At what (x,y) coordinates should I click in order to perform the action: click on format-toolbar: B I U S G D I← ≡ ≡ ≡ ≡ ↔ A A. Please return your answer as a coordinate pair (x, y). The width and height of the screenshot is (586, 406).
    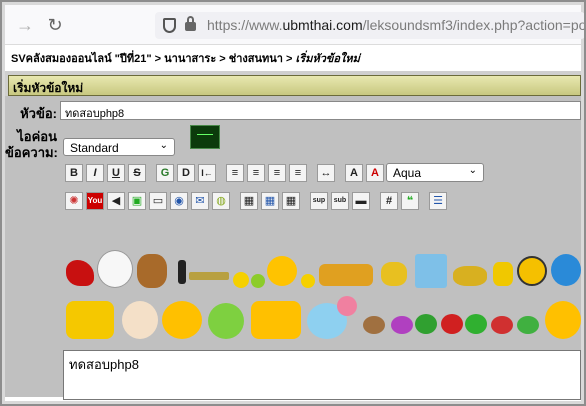
    Looking at the image, I should click on (224, 173).